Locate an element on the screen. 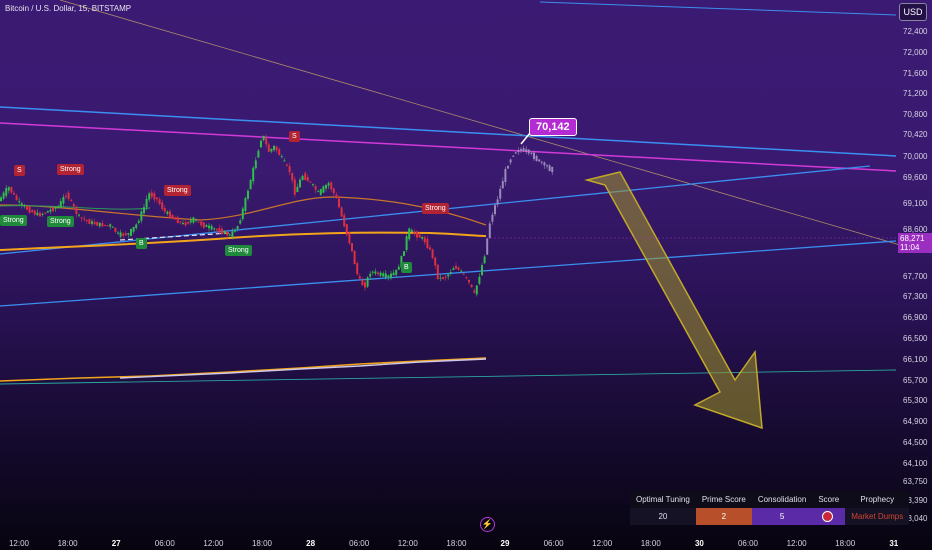  time-tick-label: 18:00 is located at coordinates (650, 543).